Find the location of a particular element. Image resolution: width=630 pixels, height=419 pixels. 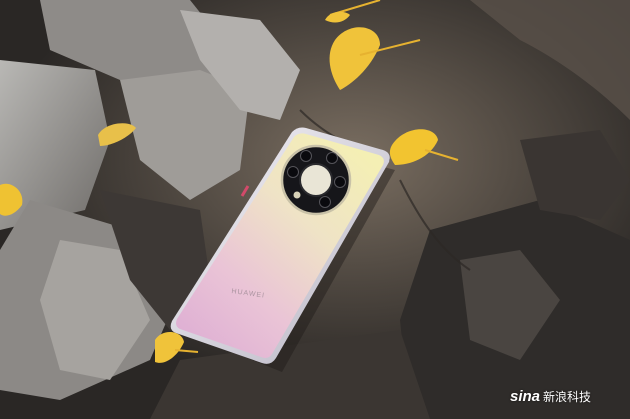

camera-inner-ring is located at coordinates (316, 180).